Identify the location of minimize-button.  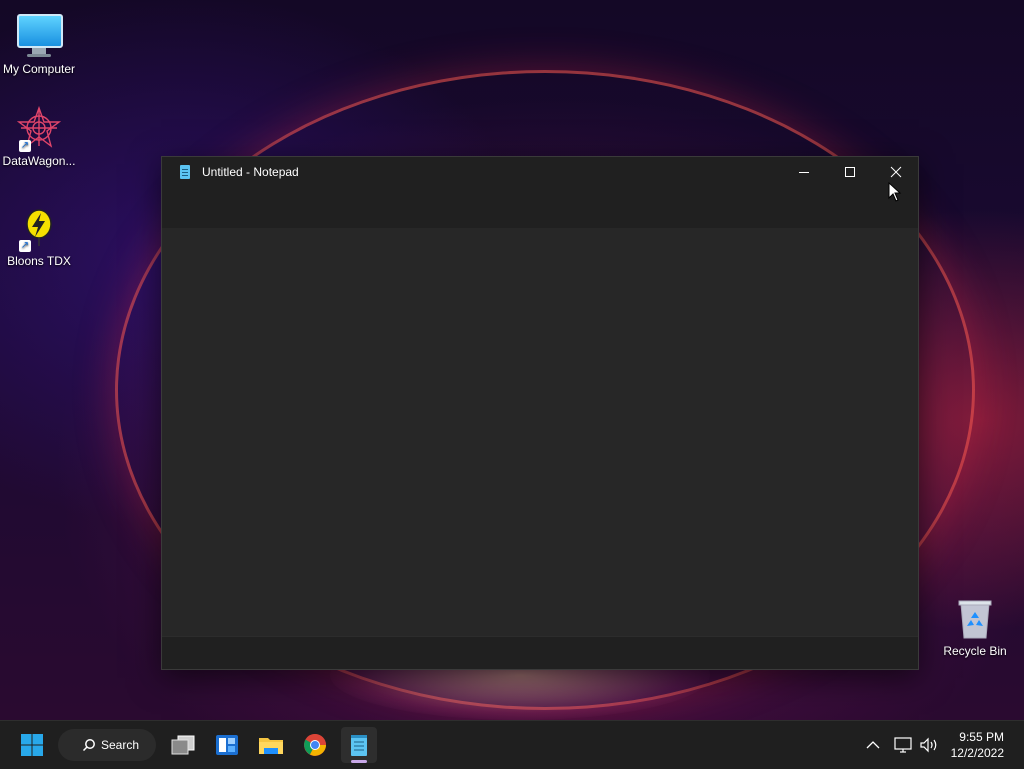
(804, 172).